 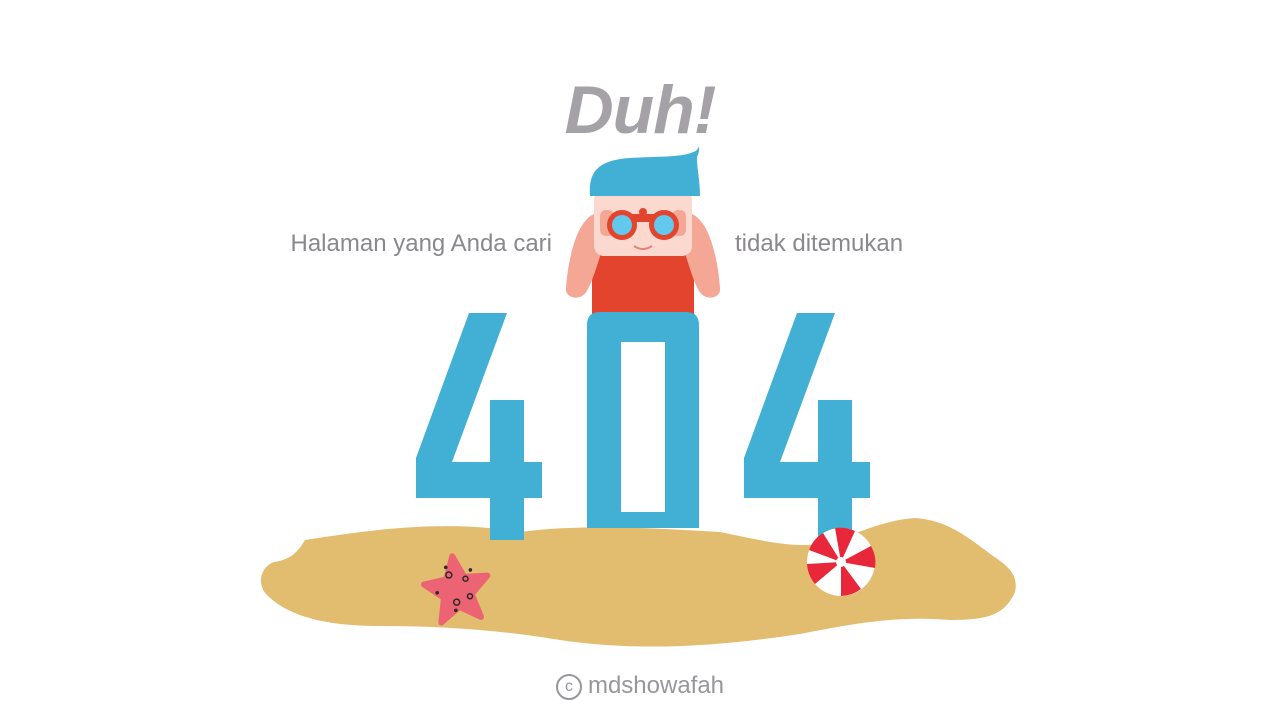 I want to click on author-credit: c mdshowafah, so click(x=640, y=686).